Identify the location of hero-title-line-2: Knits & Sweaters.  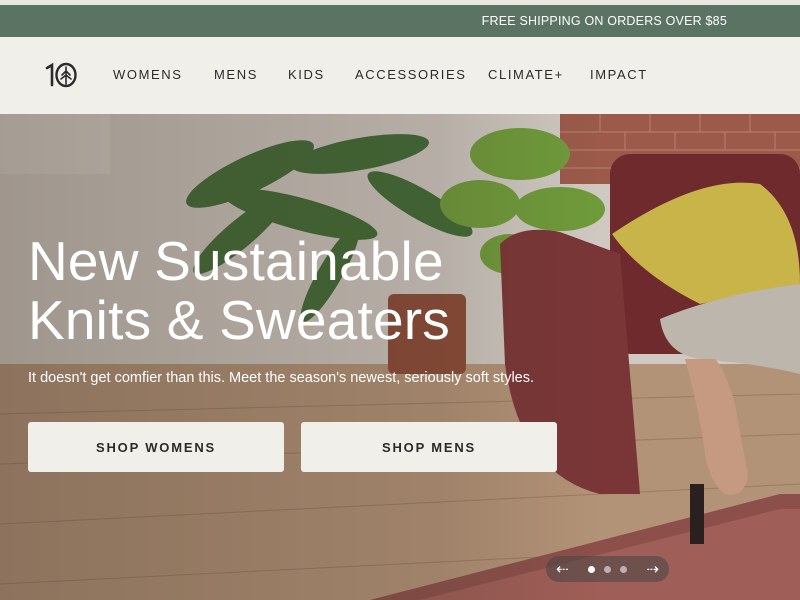
(239, 320).